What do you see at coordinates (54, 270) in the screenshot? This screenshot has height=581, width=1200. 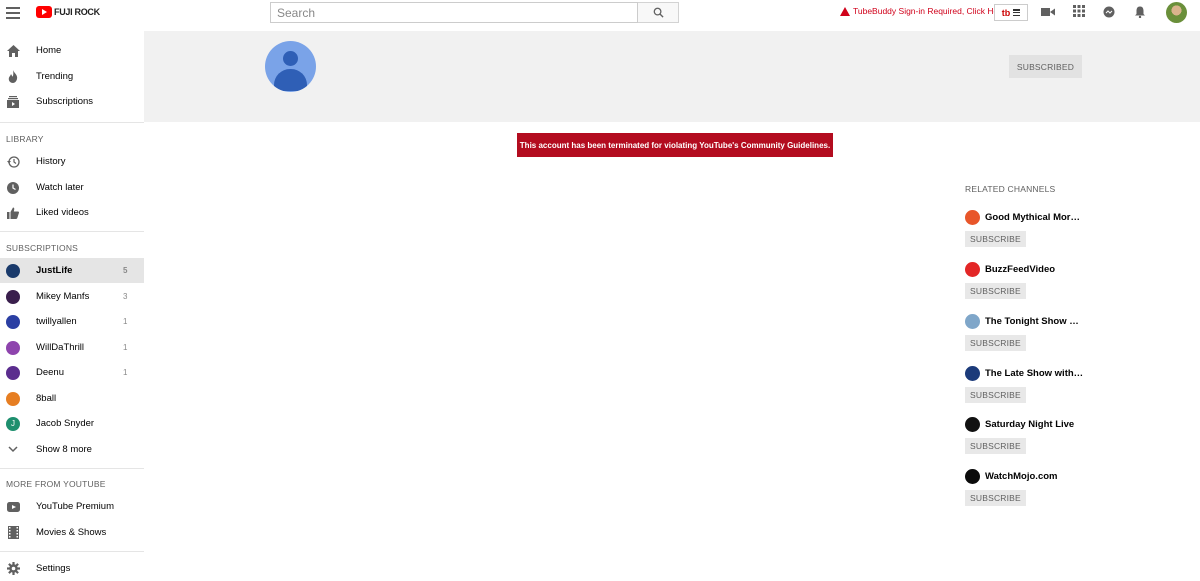 I see `subscription-label: JustLife` at bounding box center [54, 270].